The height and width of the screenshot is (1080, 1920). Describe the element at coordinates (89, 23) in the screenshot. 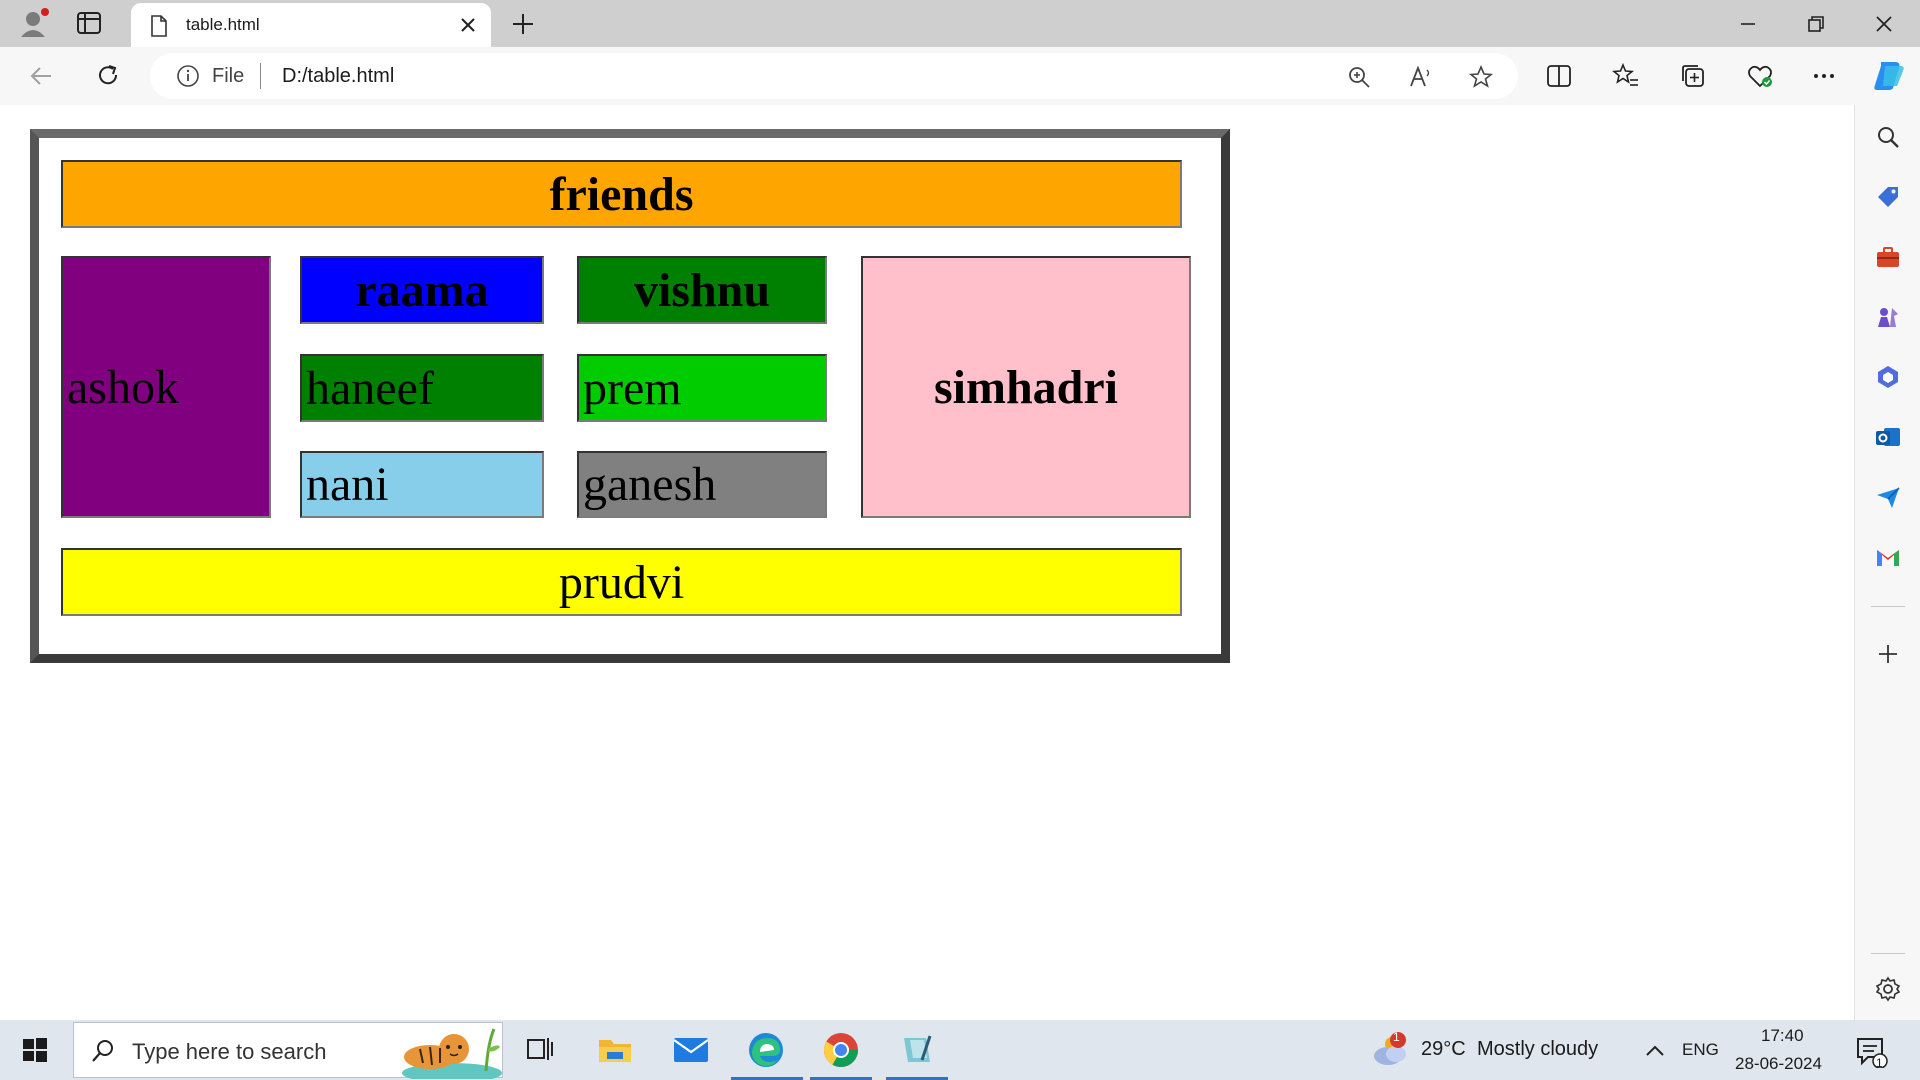

I see `tab-actions-icon` at that location.